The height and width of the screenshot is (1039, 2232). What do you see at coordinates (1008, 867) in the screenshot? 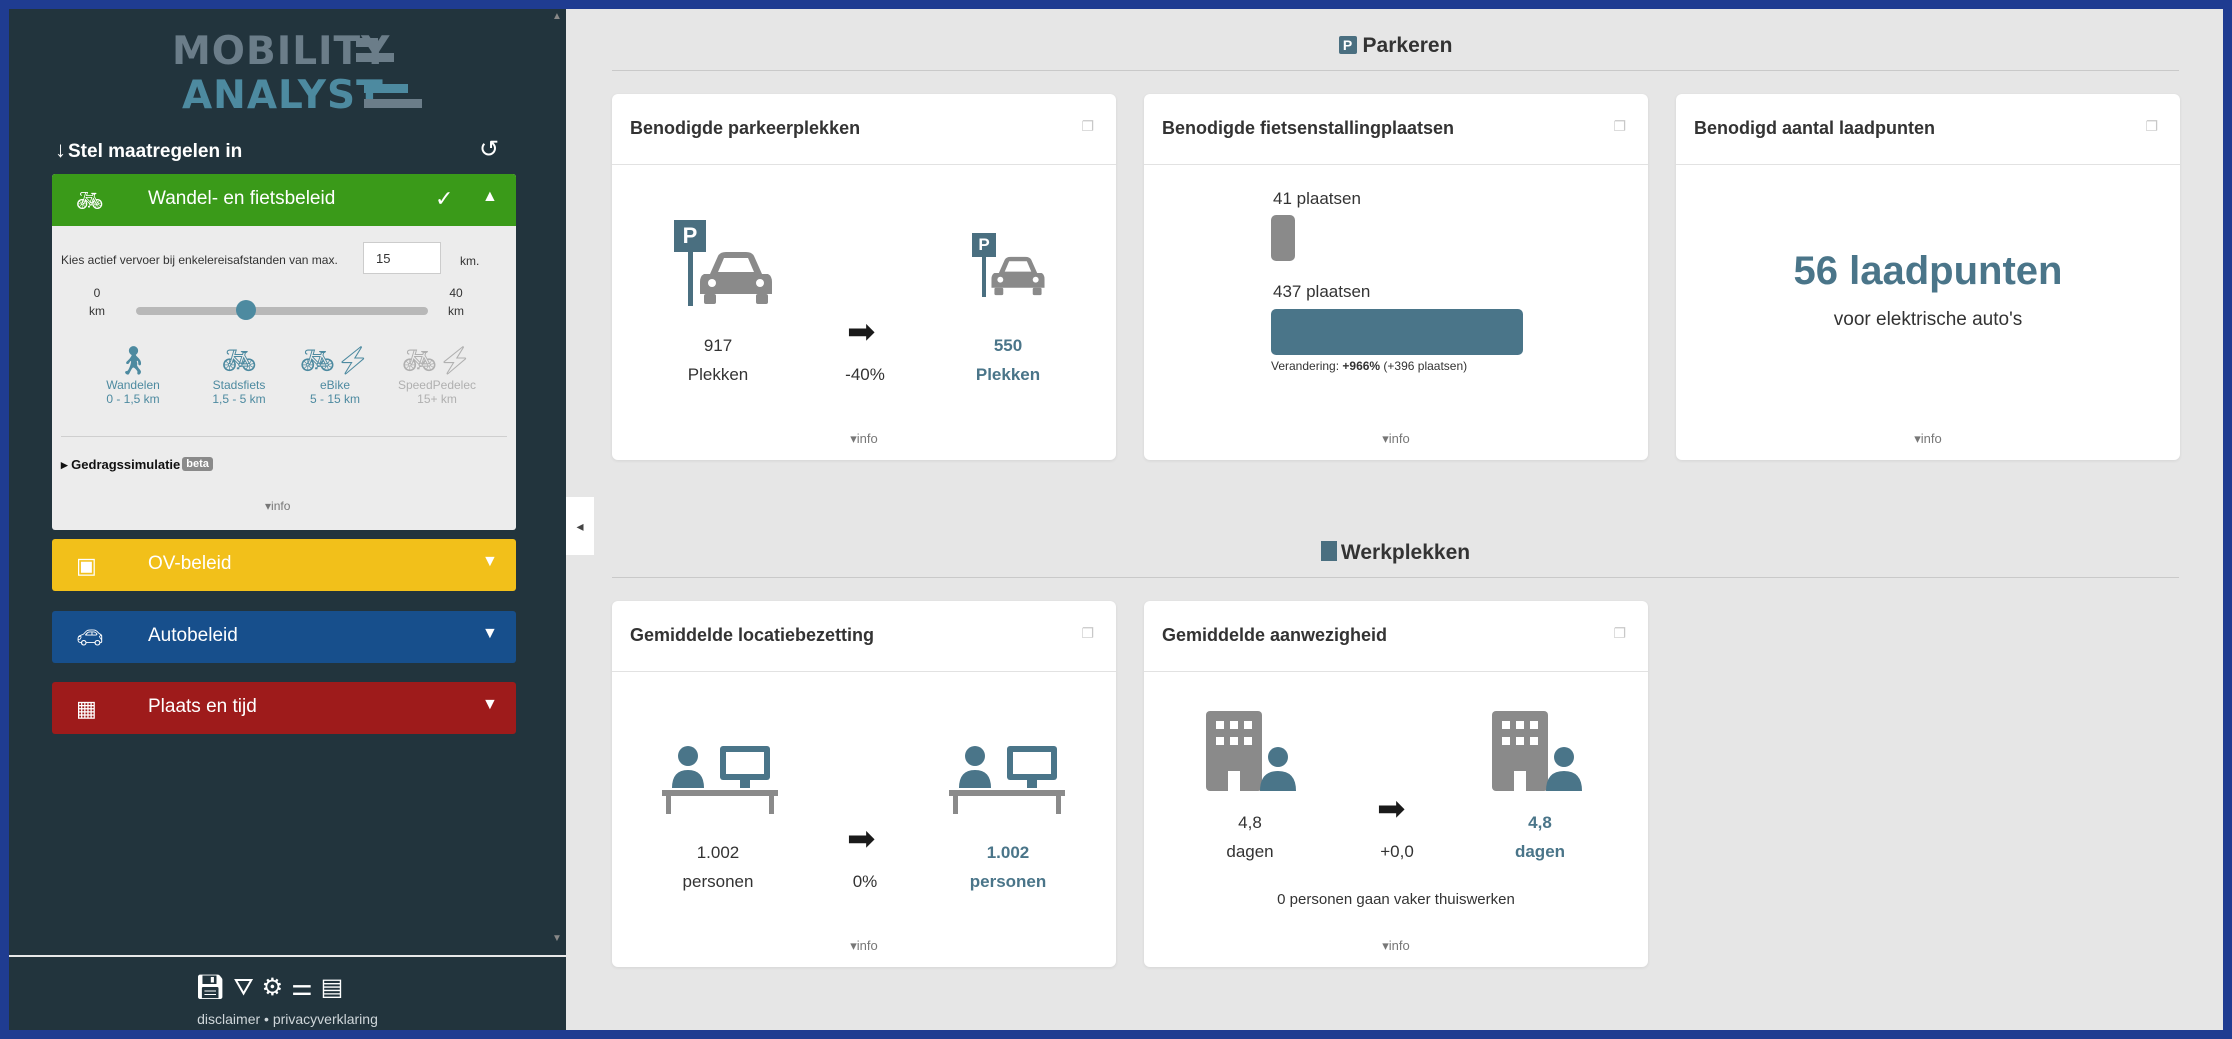
I see `after-block: 1.002 personen` at bounding box center [1008, 867].